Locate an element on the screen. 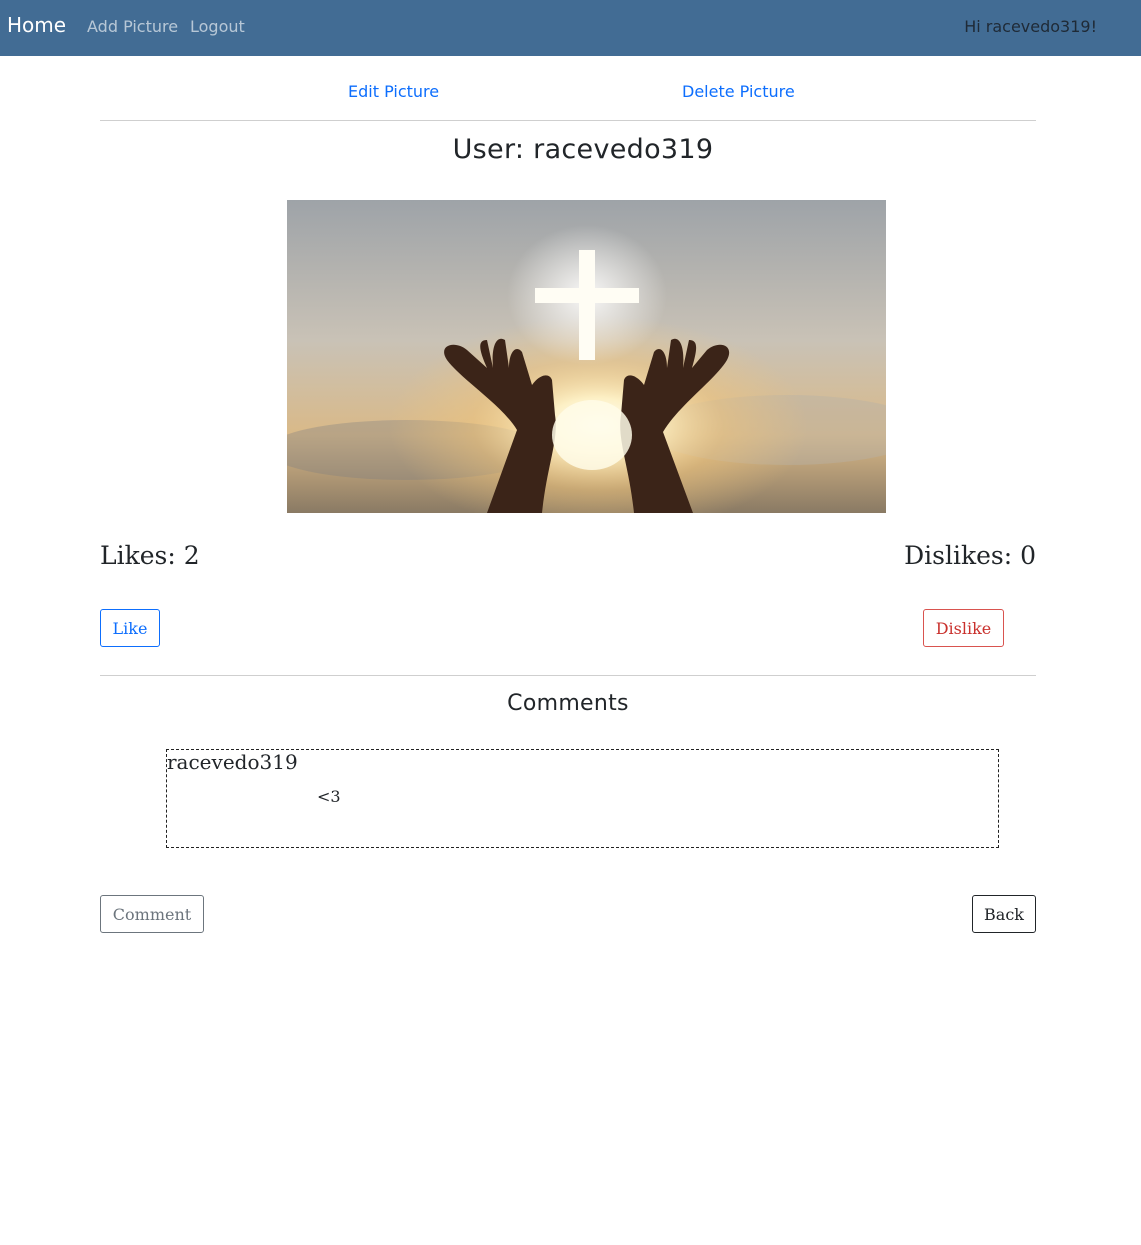 Image resolution: width=1141 pixels, height=1245 pixels. likes-count: Likes: 2 is located at coordinates (150, 555).